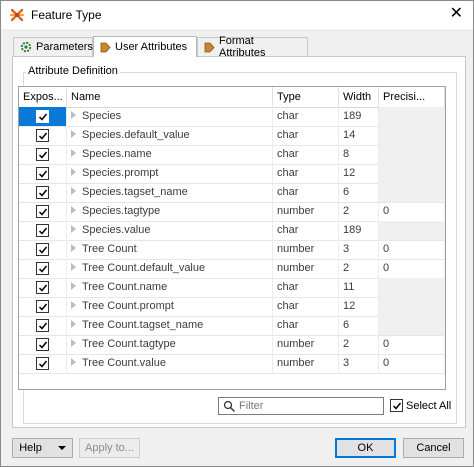 This screenshot has height=467, width=474. What do you see at coordinates (170, 173) in the screenshot?
I see `name-cell: Species.prompt` at bounding box center [170, 173].